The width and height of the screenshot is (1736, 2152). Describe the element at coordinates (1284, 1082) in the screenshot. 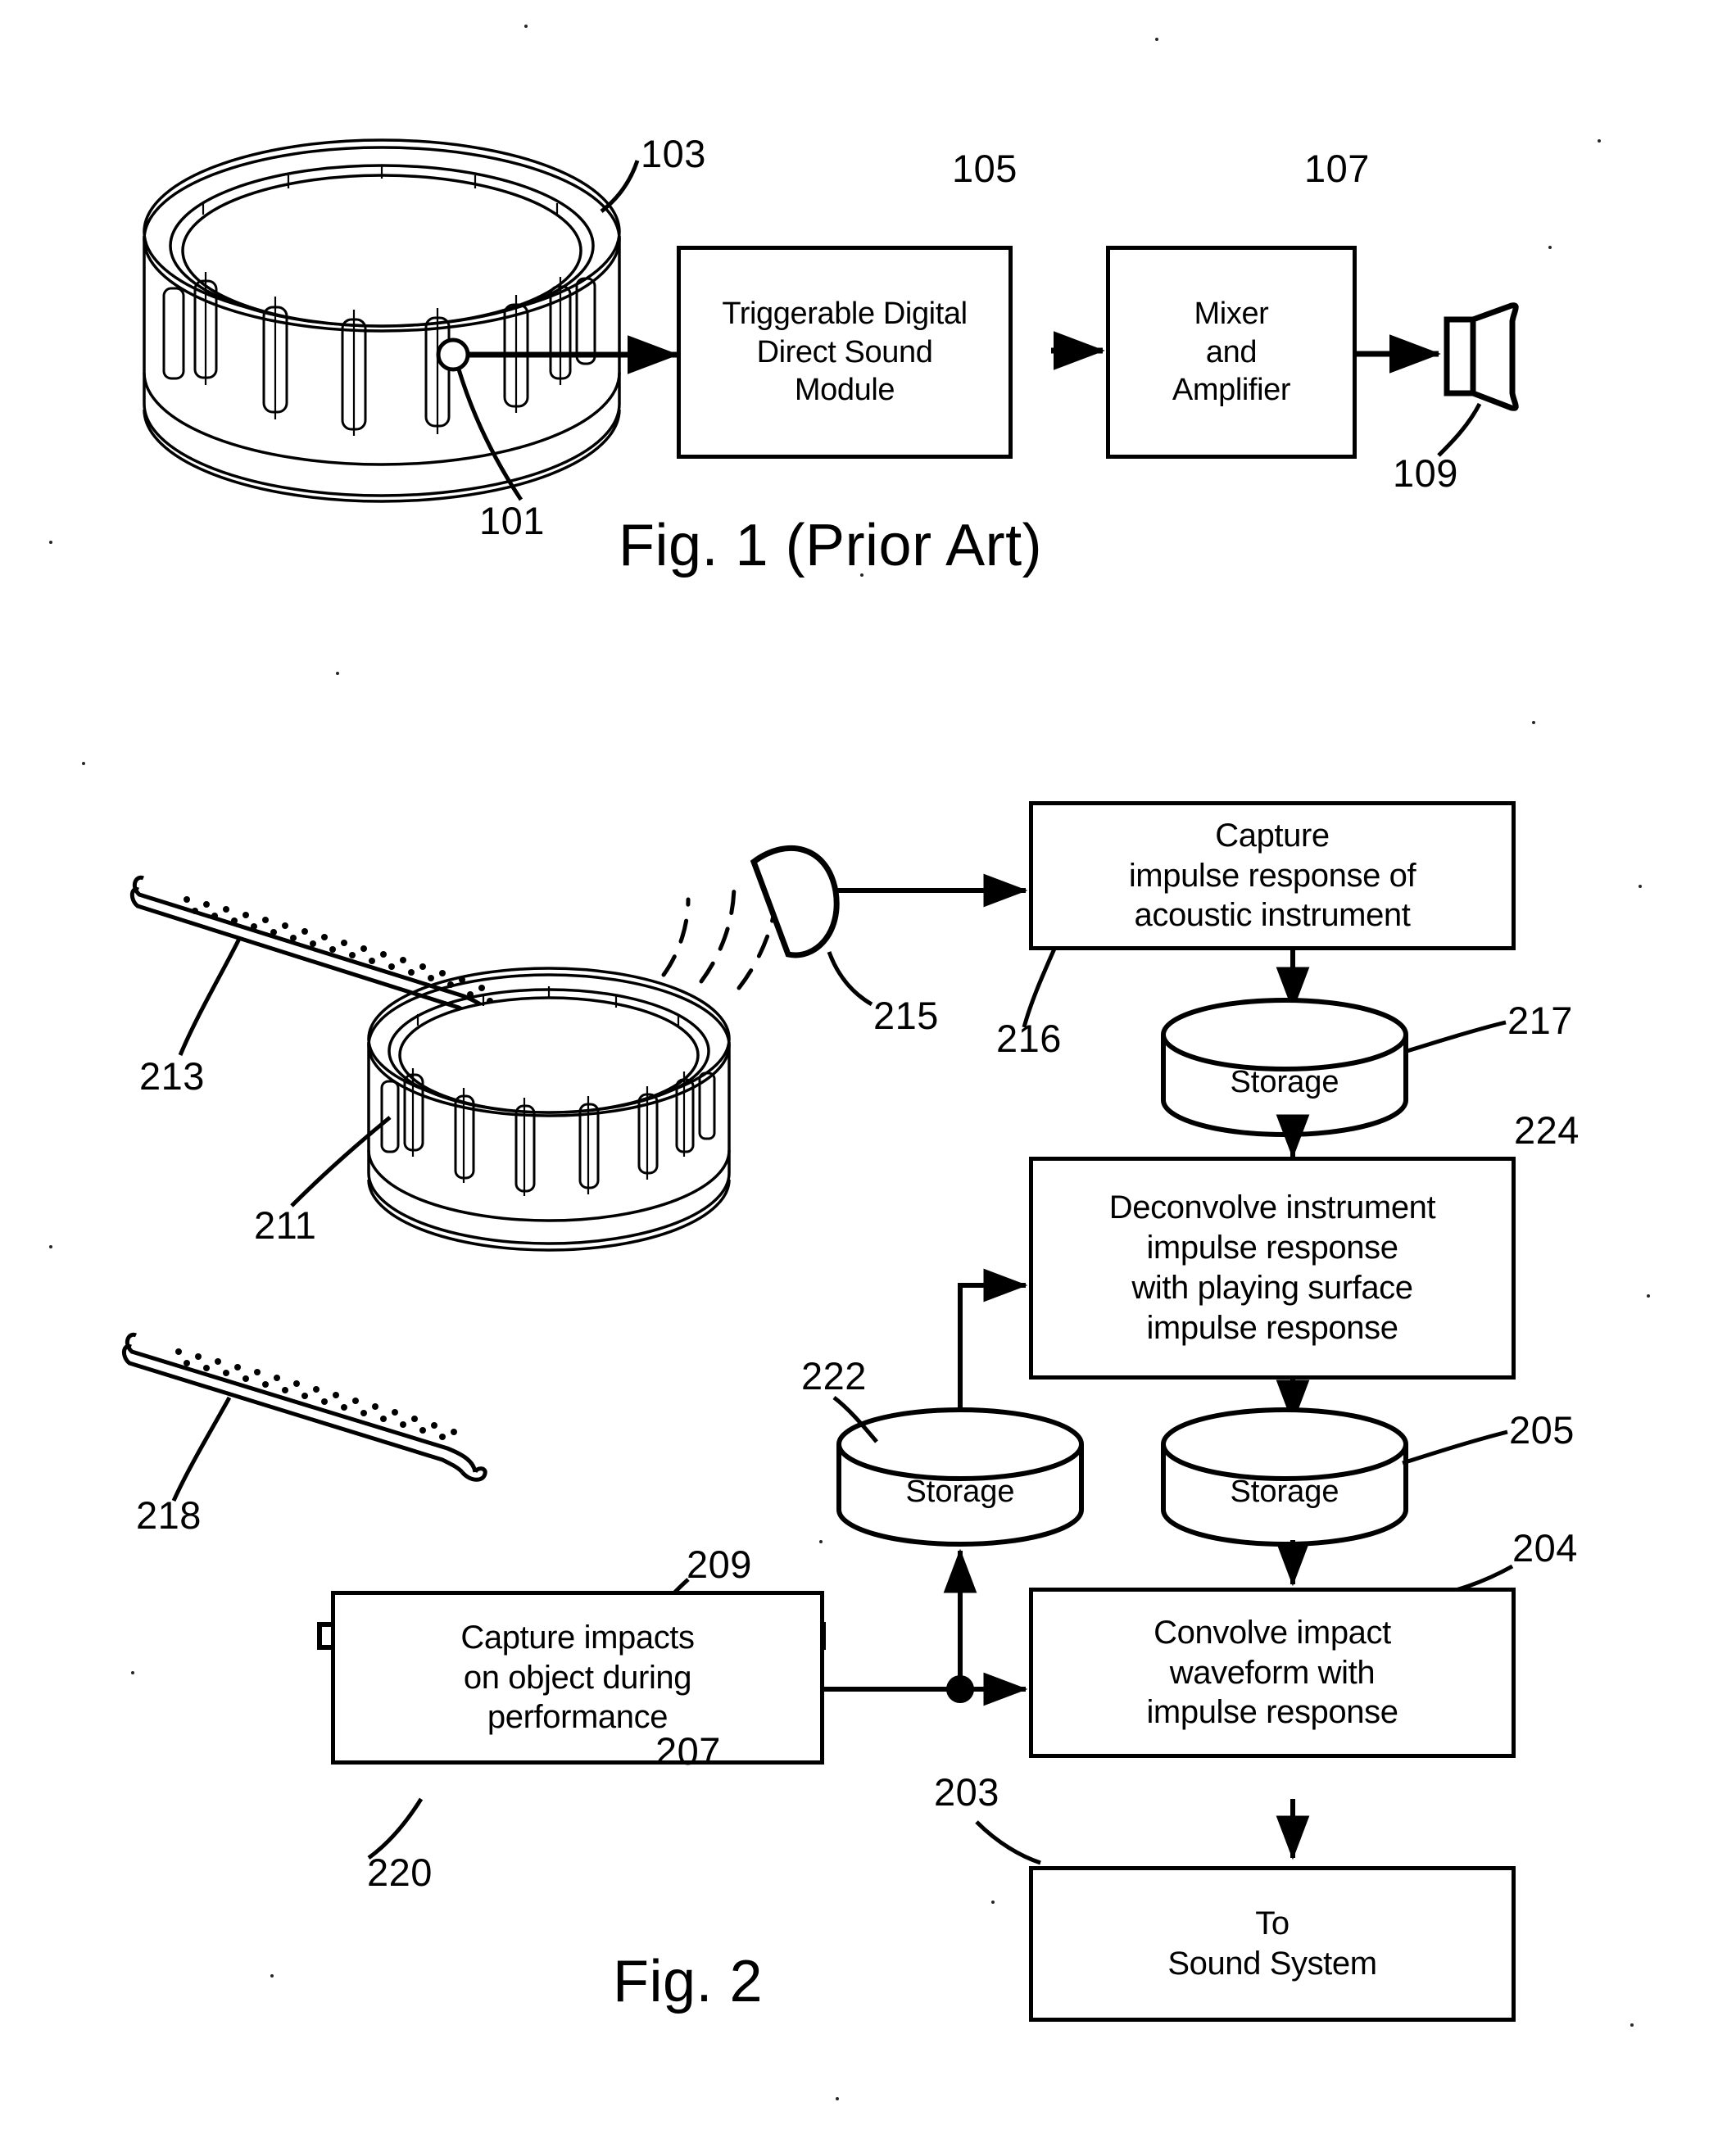

I see `storage-217-label: Storage` at that location.